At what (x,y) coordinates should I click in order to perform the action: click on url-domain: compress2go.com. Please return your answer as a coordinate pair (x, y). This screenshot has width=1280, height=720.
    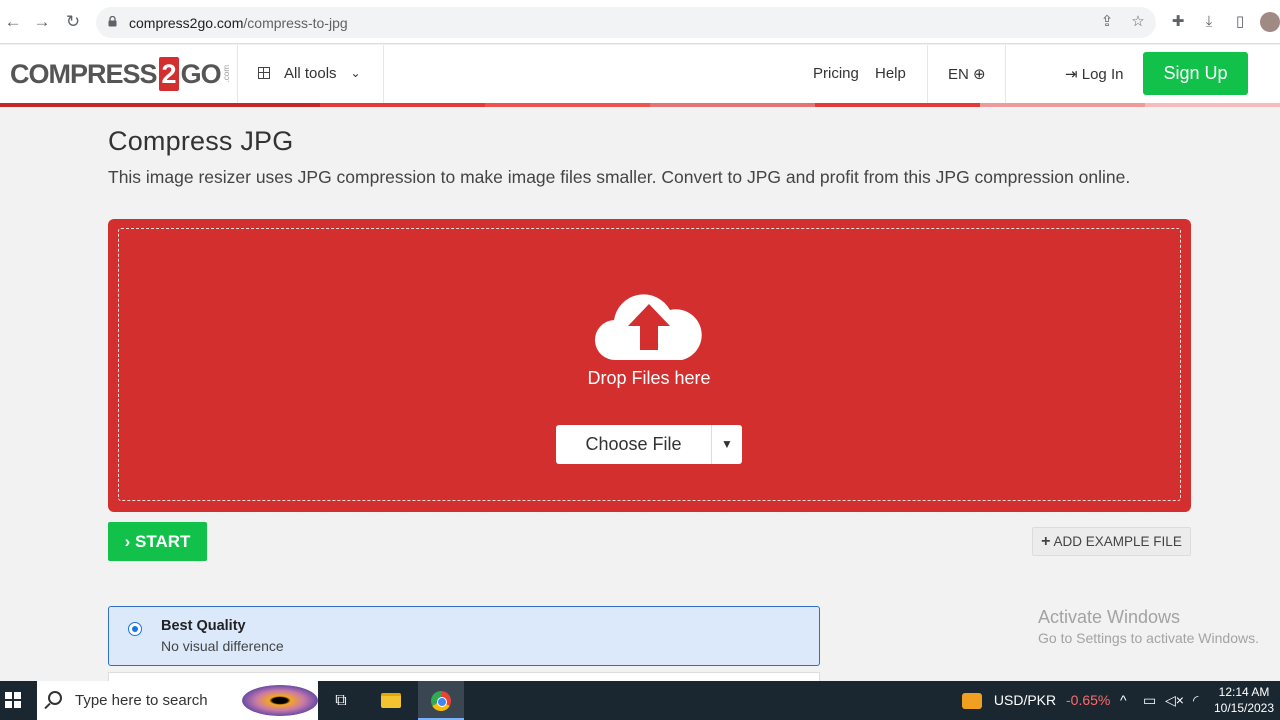
    Looking at the image, I should click on (186, 23).